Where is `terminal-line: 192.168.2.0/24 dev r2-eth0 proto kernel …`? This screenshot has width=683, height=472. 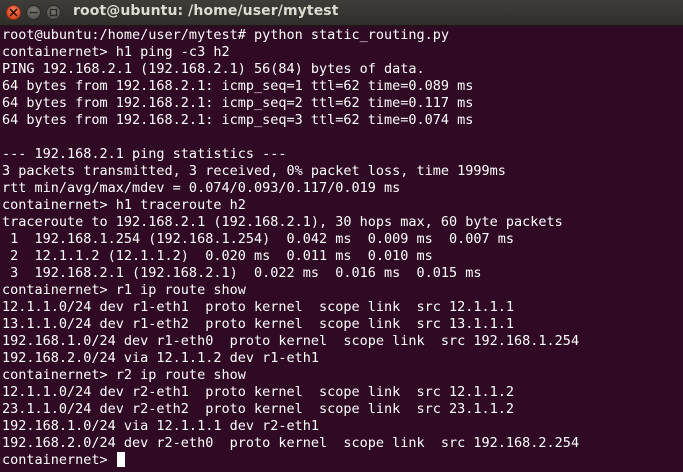 terminal-line: 192.168.2.0/24 dev r2-eth0 proto kernel … is located at coordinates (291, 443).